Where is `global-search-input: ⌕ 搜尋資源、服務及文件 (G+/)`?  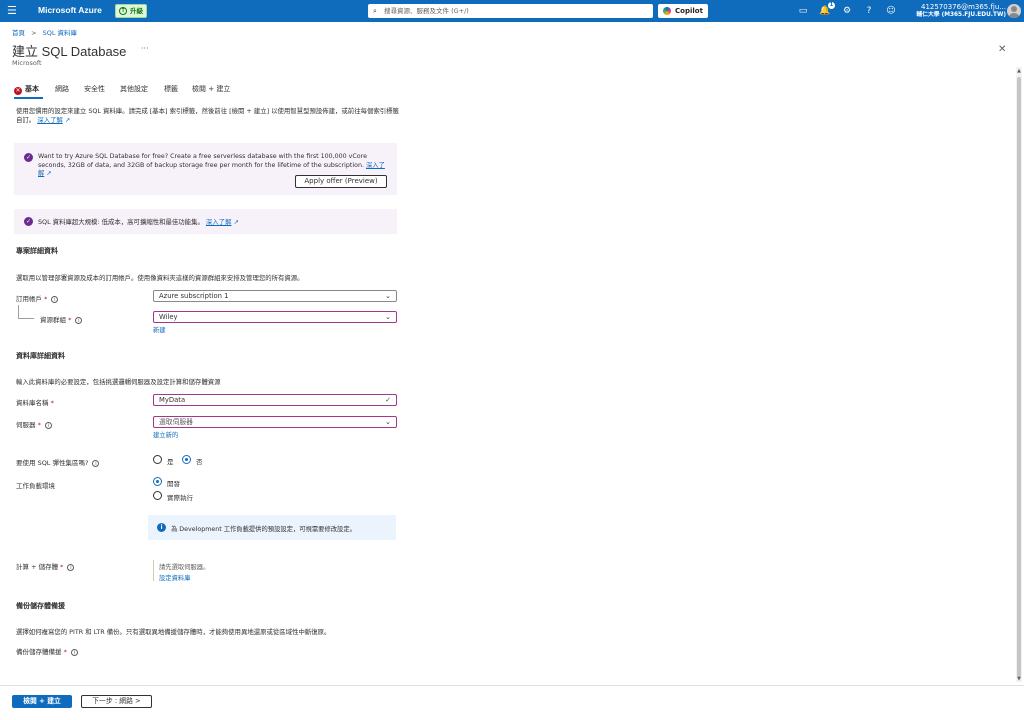 global-search-input: ⌕ 搜尋資源、服務及文件 (G+/) is located at coordinates (510, 11).